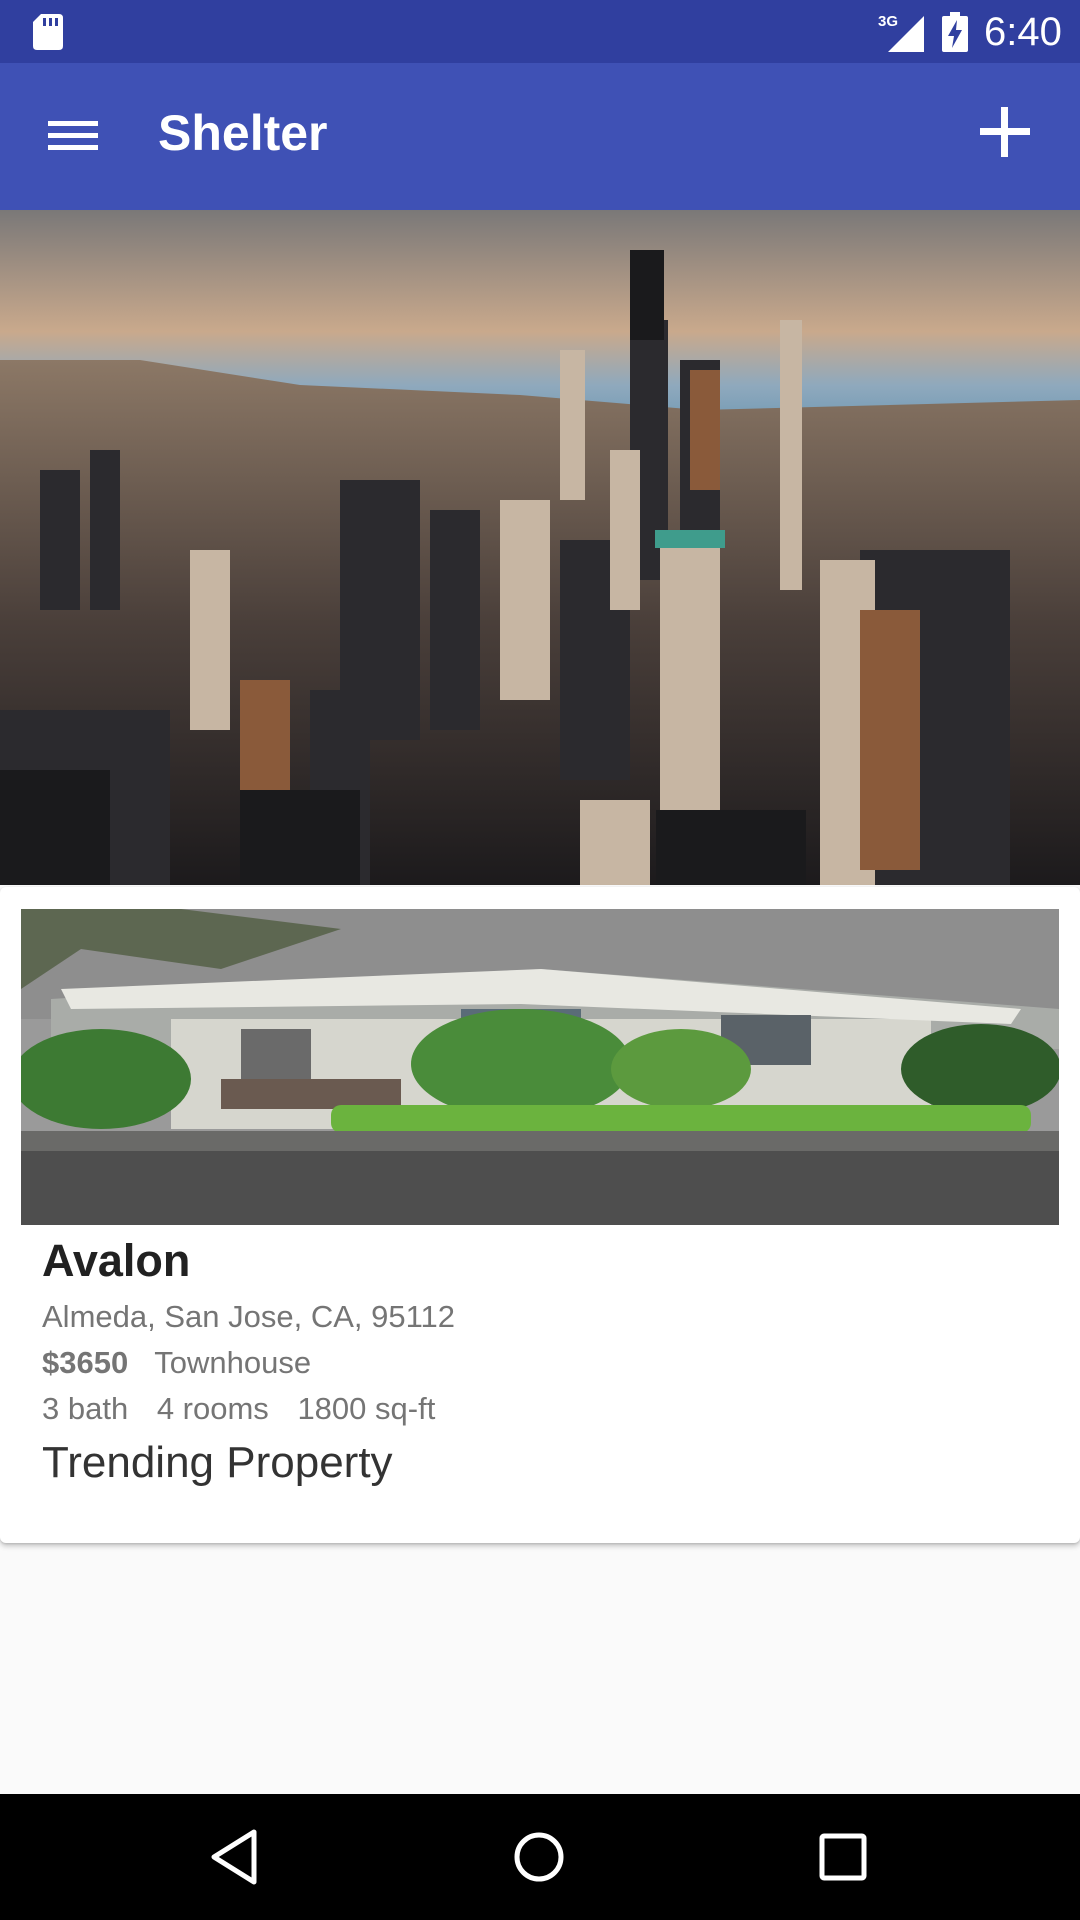 Image resolution: width=1080 pixels, height=1920 pixels. I want to click on status-bar: 3G 6:40, so click(540, 31).